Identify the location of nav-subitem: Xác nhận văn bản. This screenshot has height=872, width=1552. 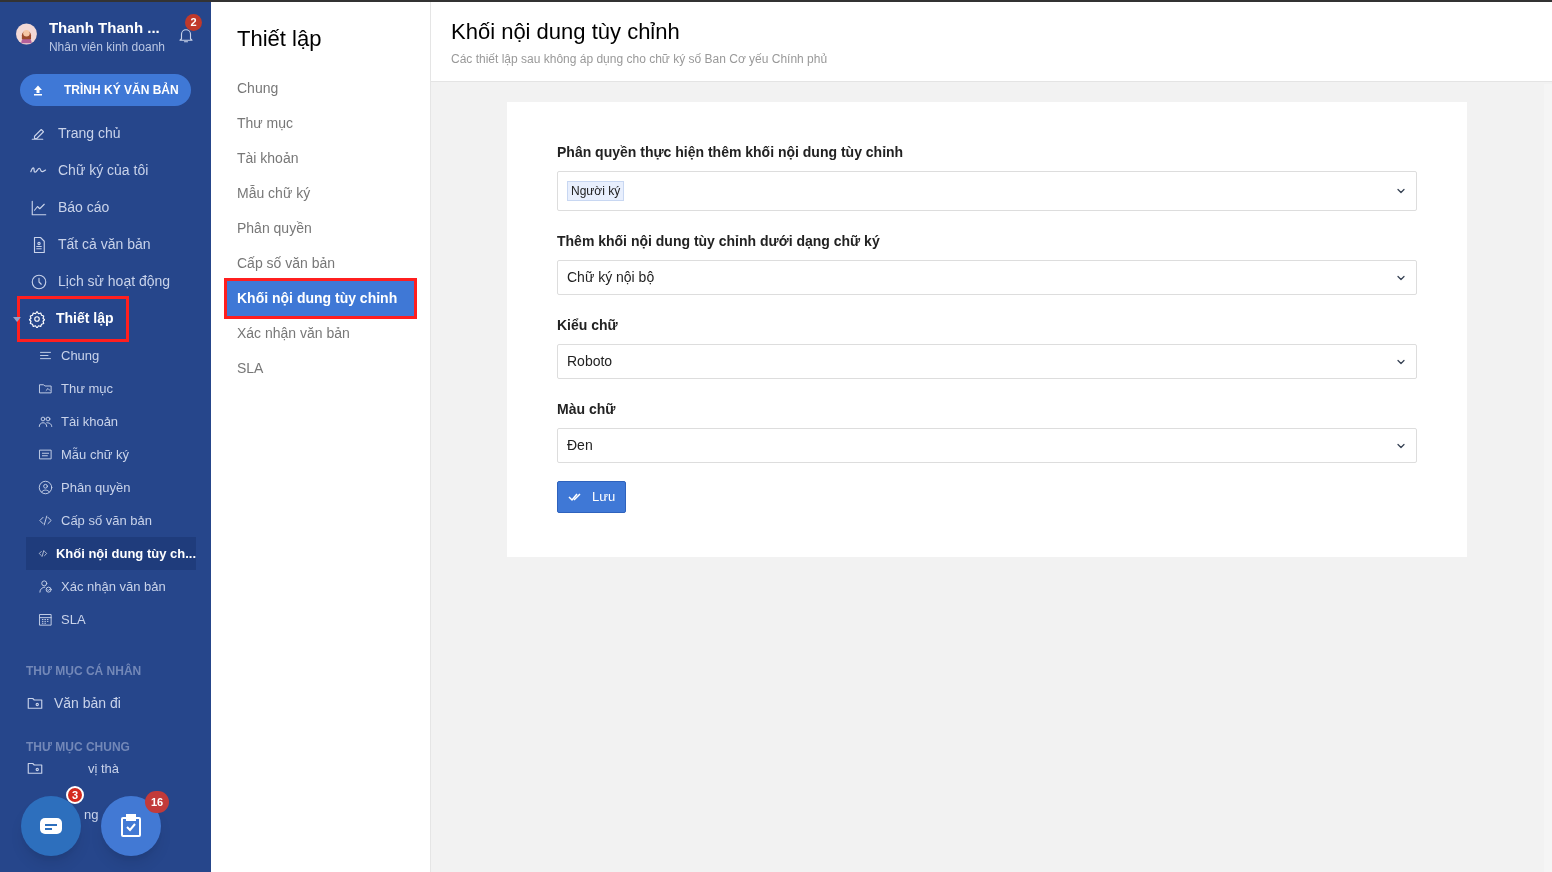
(111, 586).